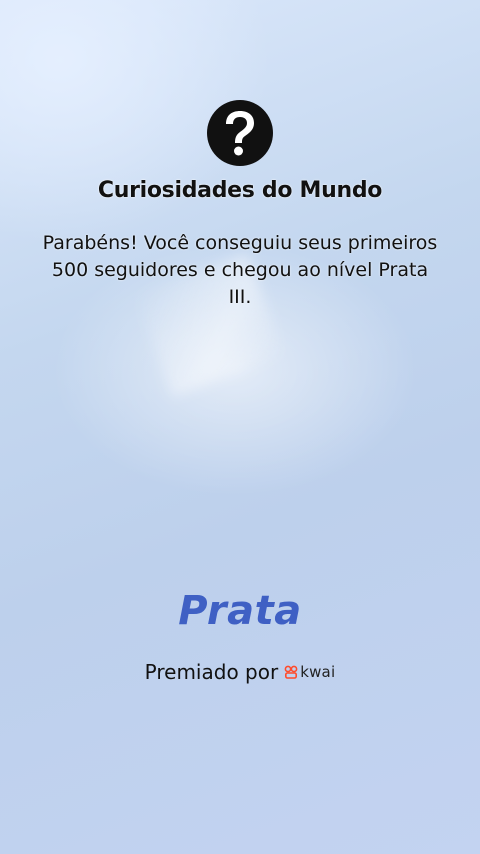  I want to click on kwai-brand: kwai, so click(309, 672).